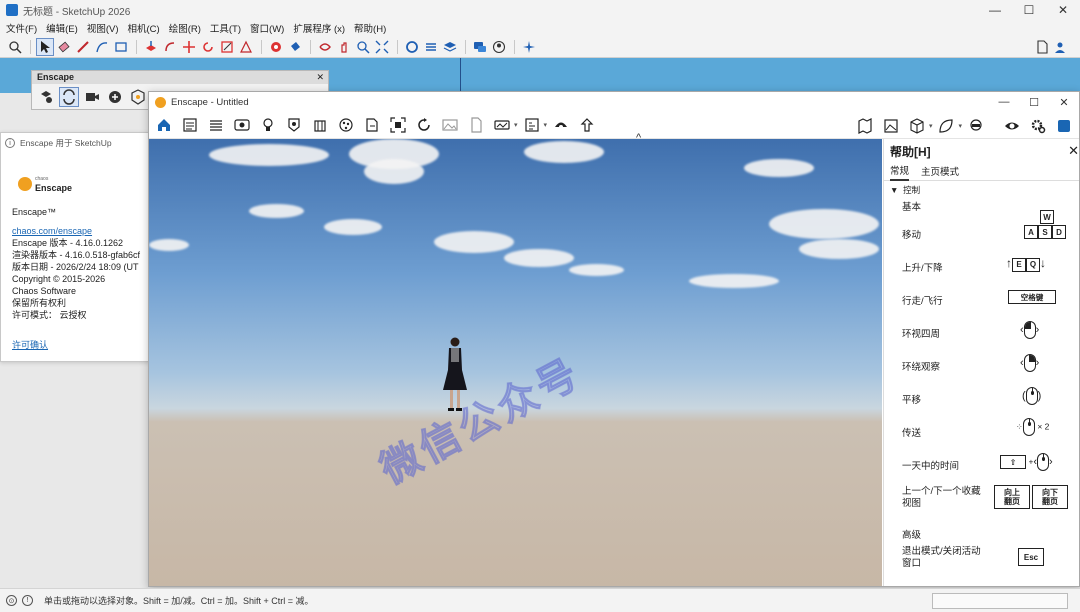  What do you see at coordinates (476, 125) in the screenshot?
I see `file-icon` at bounding box center [476, 125].